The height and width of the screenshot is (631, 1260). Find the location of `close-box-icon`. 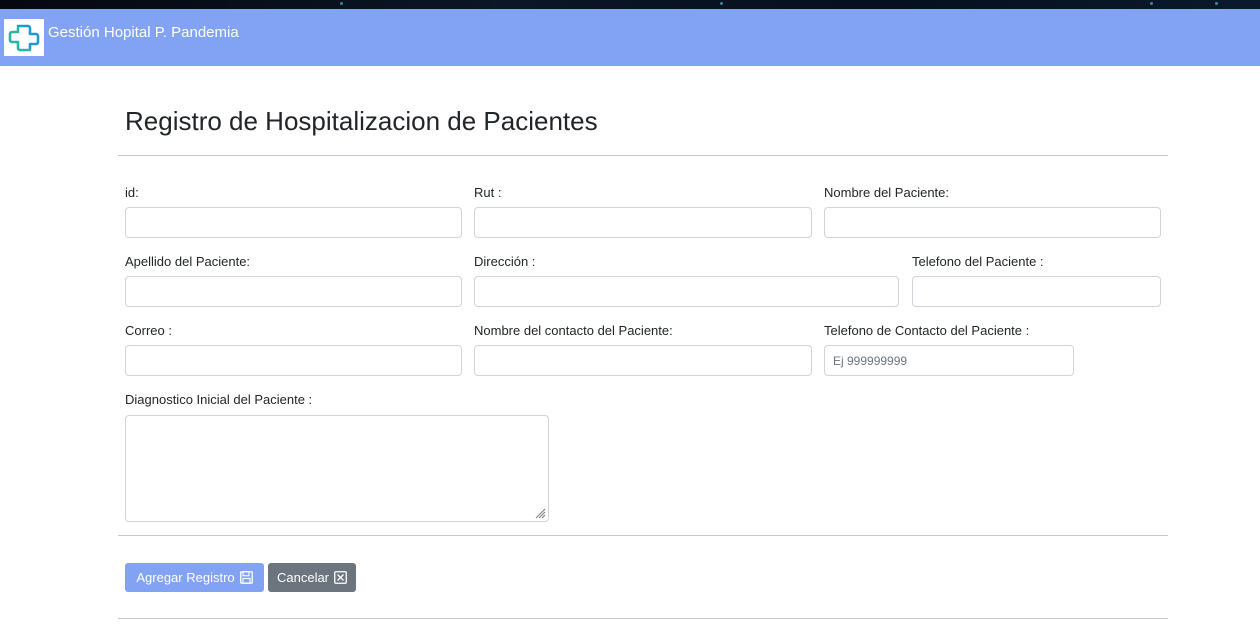

close-box-icon is located at coordinates (340, 577).